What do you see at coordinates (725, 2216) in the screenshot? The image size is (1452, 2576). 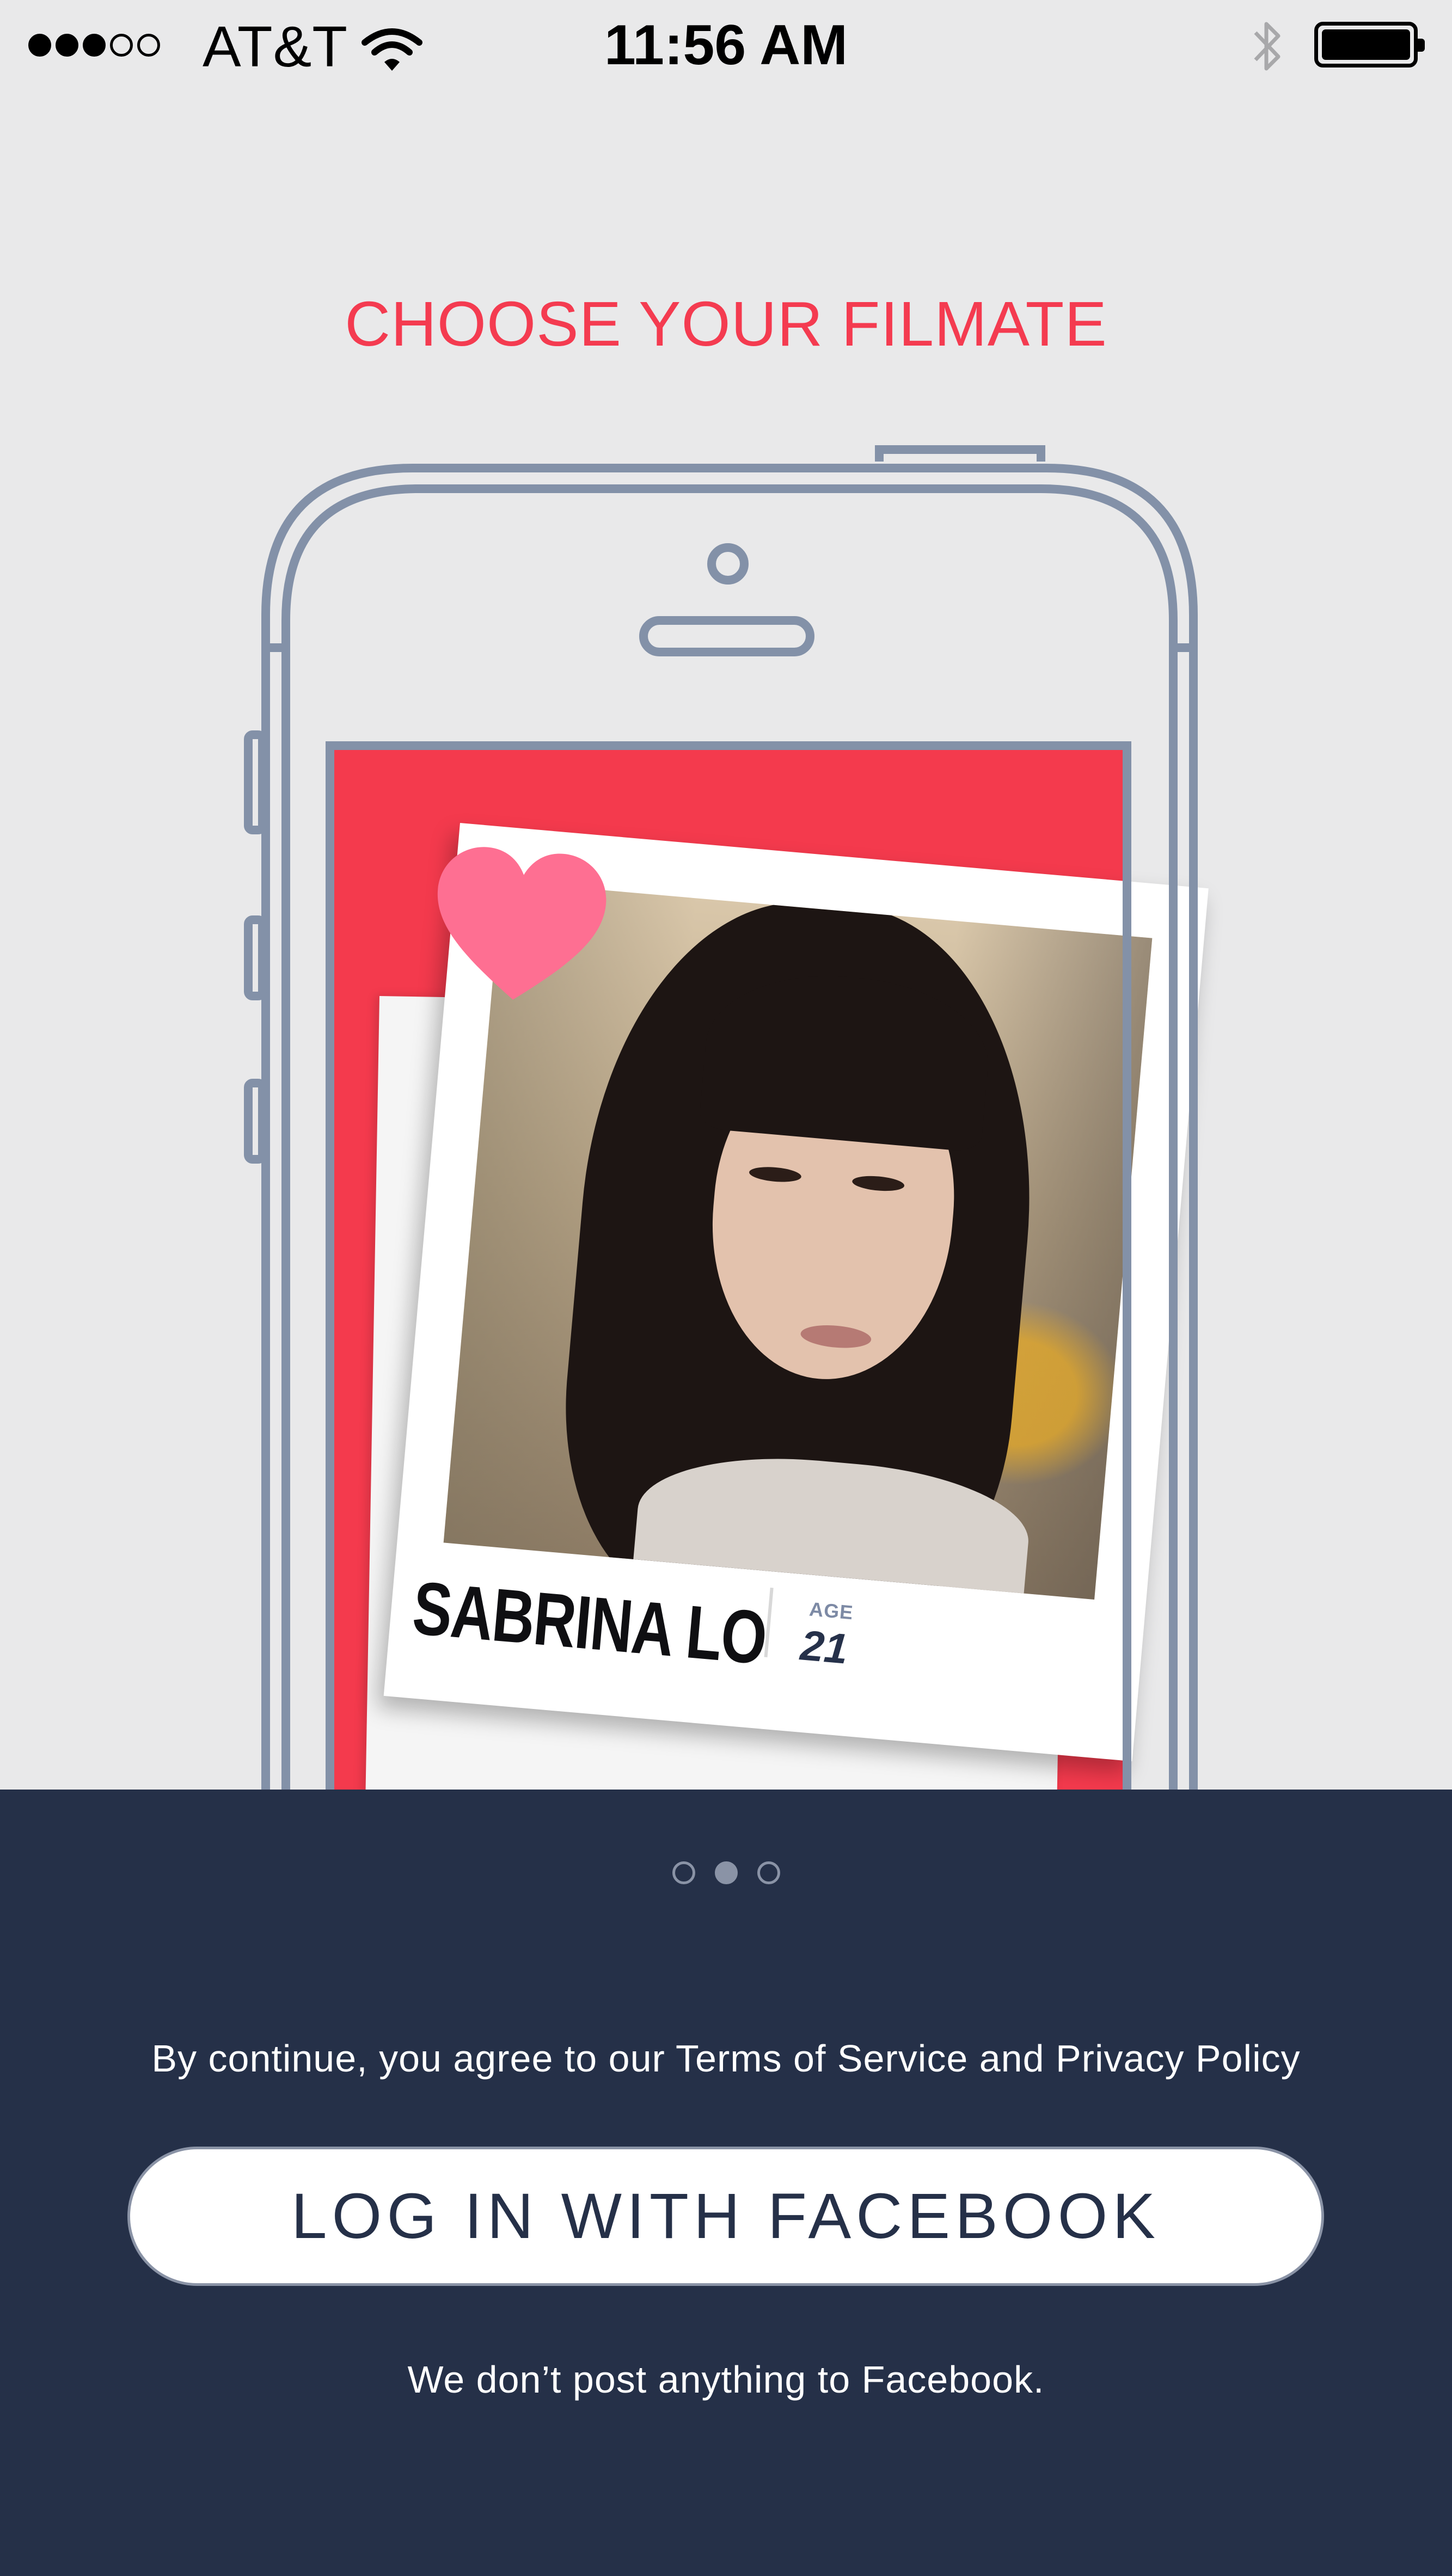 I see `facebook-login-button: LOG IN WITH FACEBOOK` at bounding box center [725, 2216].